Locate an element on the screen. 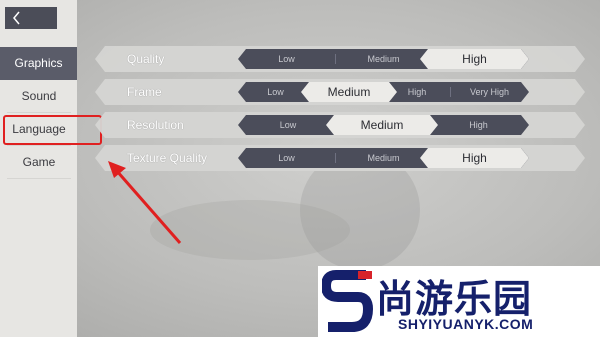 The height and width of the screenshot is (337, 600). watermark-name: 尚游乐园 is located at coordinates (454, 299).